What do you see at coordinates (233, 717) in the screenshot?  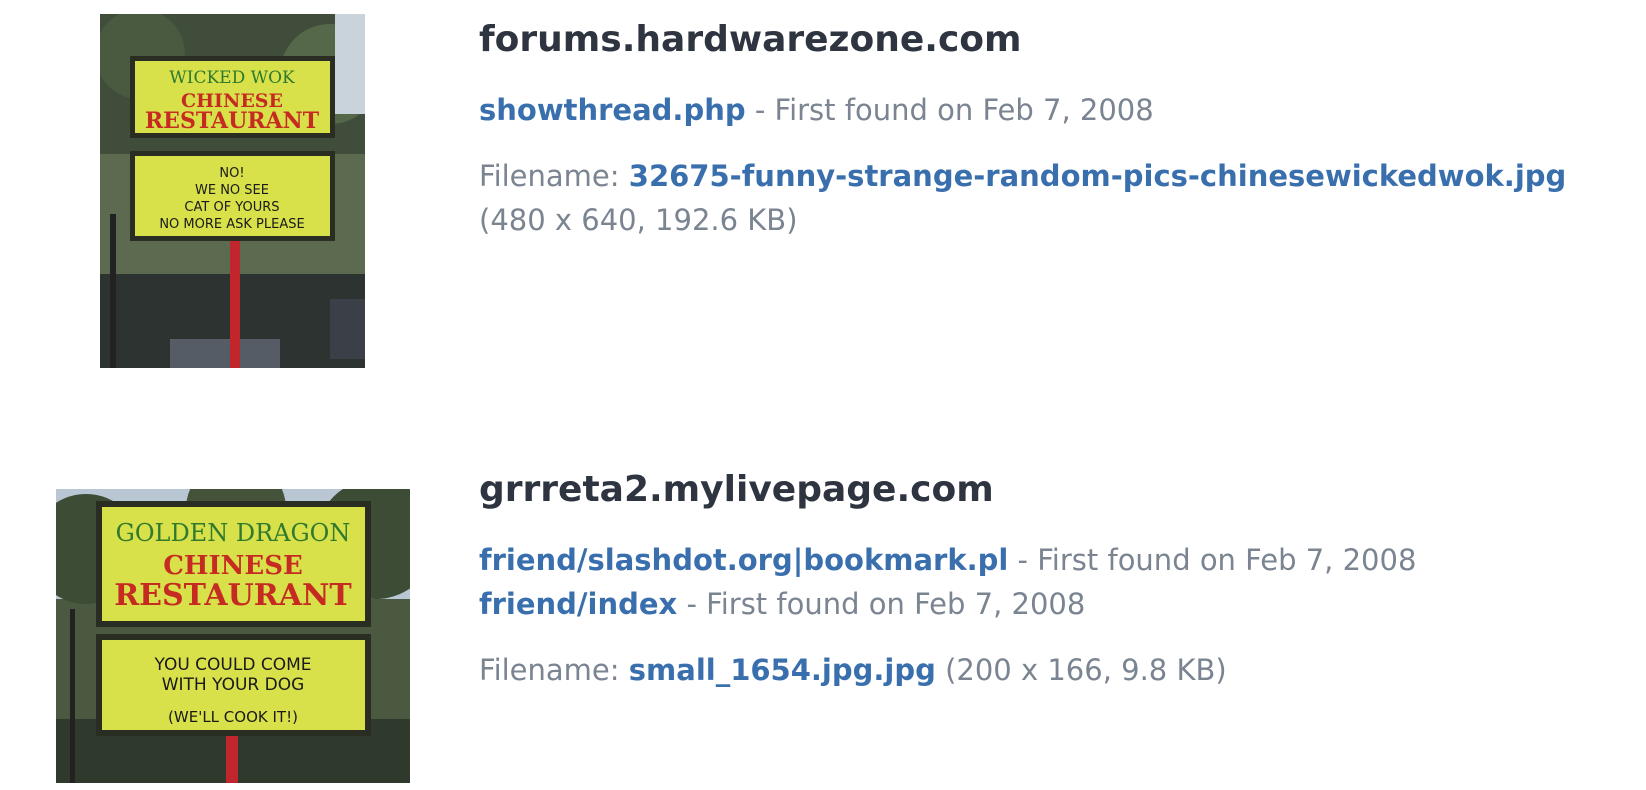 I see `sign-bottom-line-3: (WE'LL COOK IT!)` at bounding box center [233, 717].